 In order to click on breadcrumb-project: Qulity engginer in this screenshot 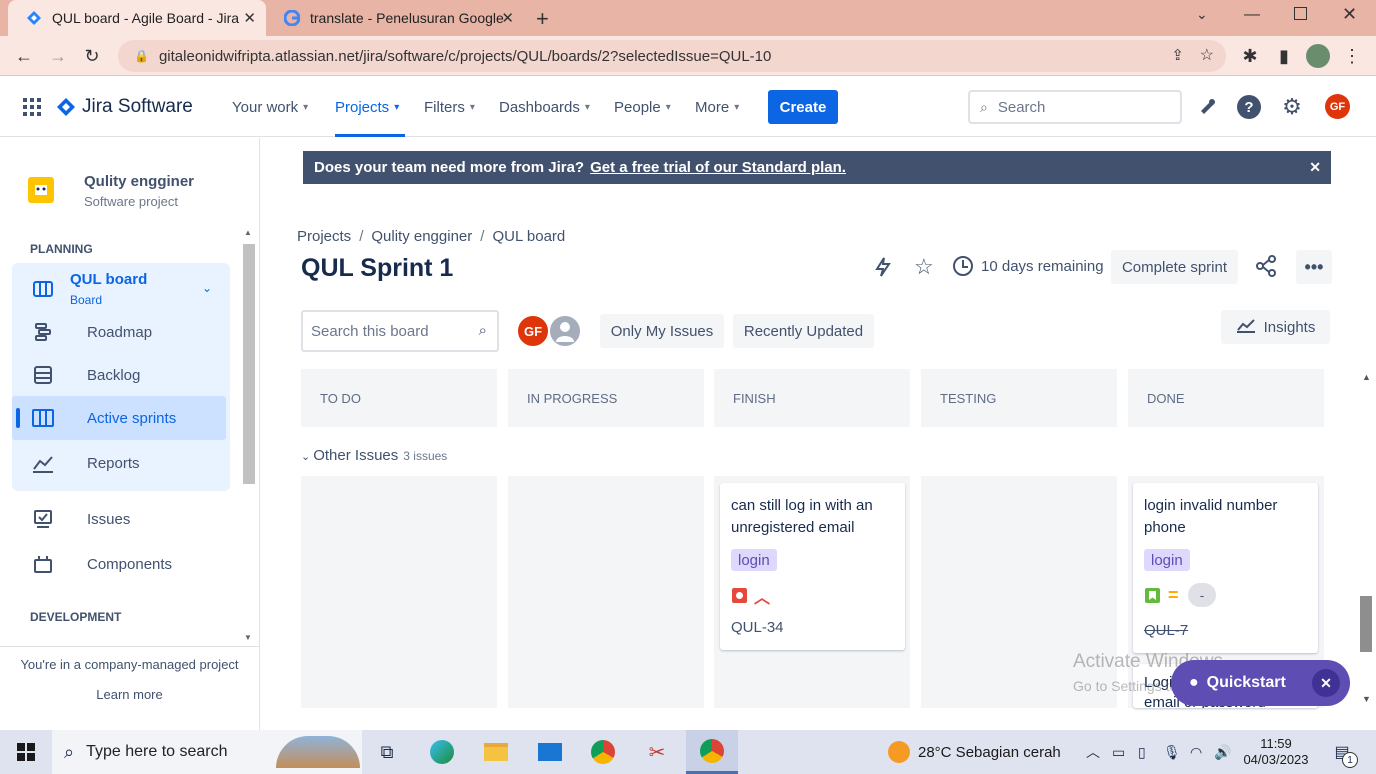, I will do `click(421, 236)`.